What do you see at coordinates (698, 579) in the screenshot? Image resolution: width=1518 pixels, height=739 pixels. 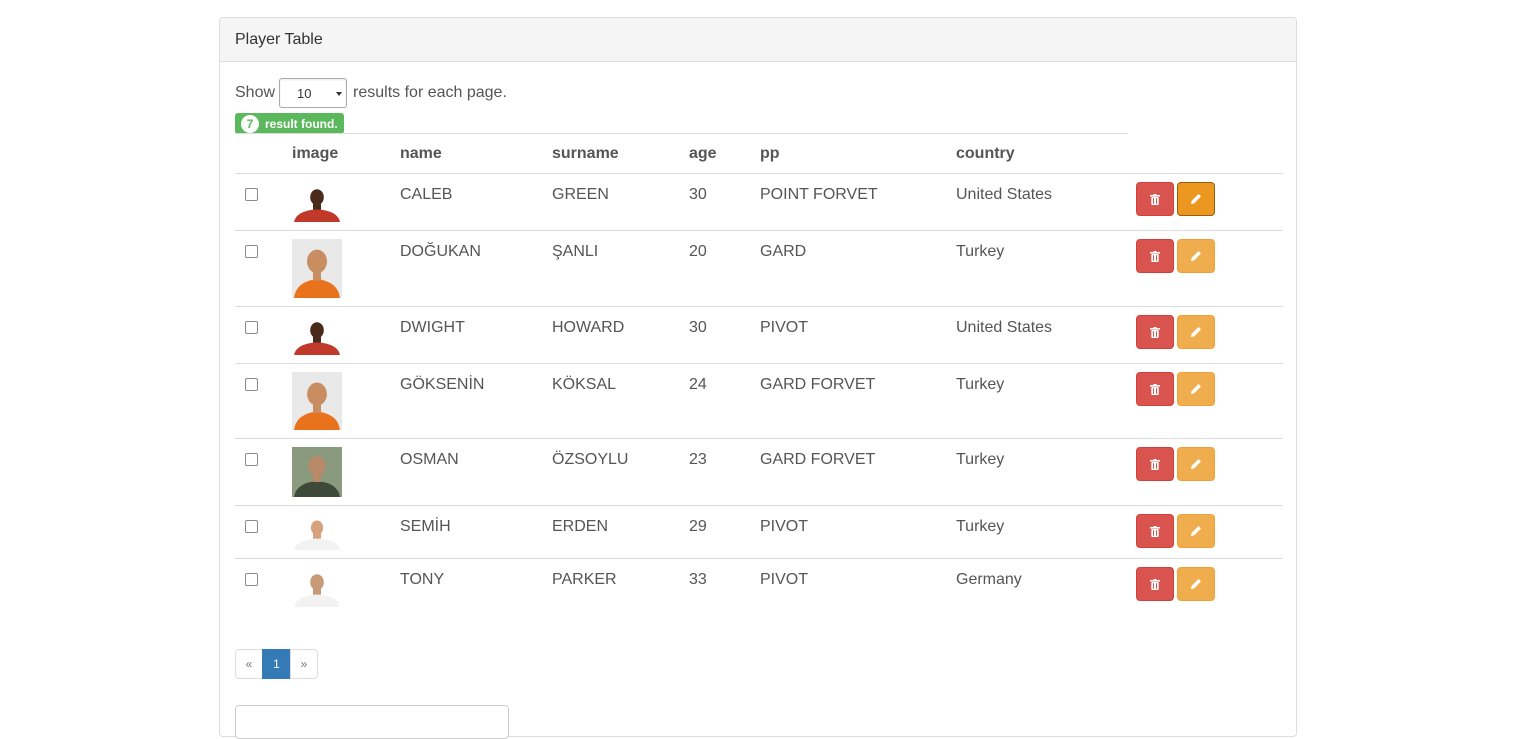 I see `cell-age: 33` at bounding box center [698, 579].